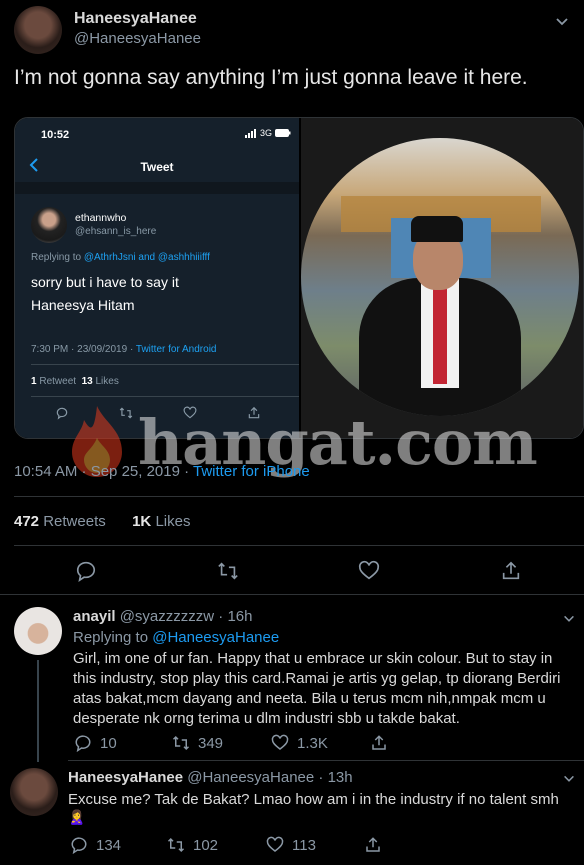 This screenshot has height=865, width=584. Describe the element at coordinates (233, 616) in the screenshot. I see `reply1-time: · 16h` at that location.